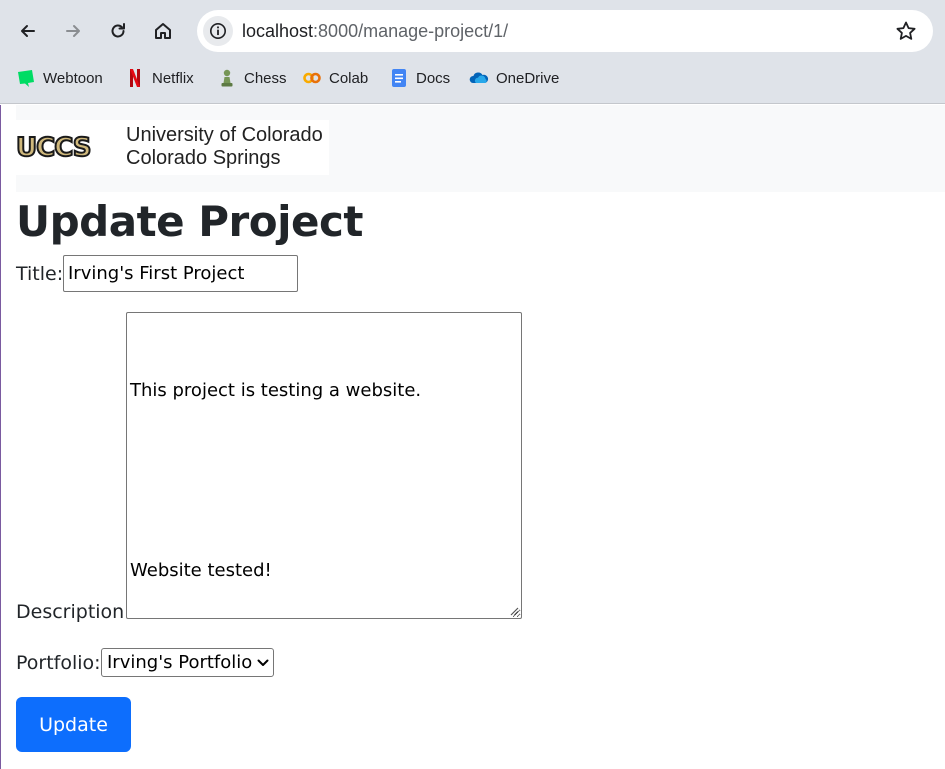 This screenshot has height=769, width=945. What do you see at coordinates (565, 31) in the screenshot?
I see `address-bar: localhost:8000/manage-project/1/` at bounding box center [565, 31].